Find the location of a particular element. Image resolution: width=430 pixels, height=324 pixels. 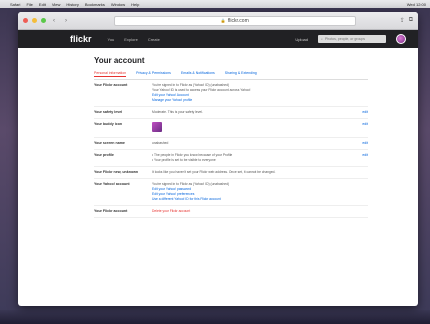

row-label: Your buddy icon is located at coordinates (108, 124).